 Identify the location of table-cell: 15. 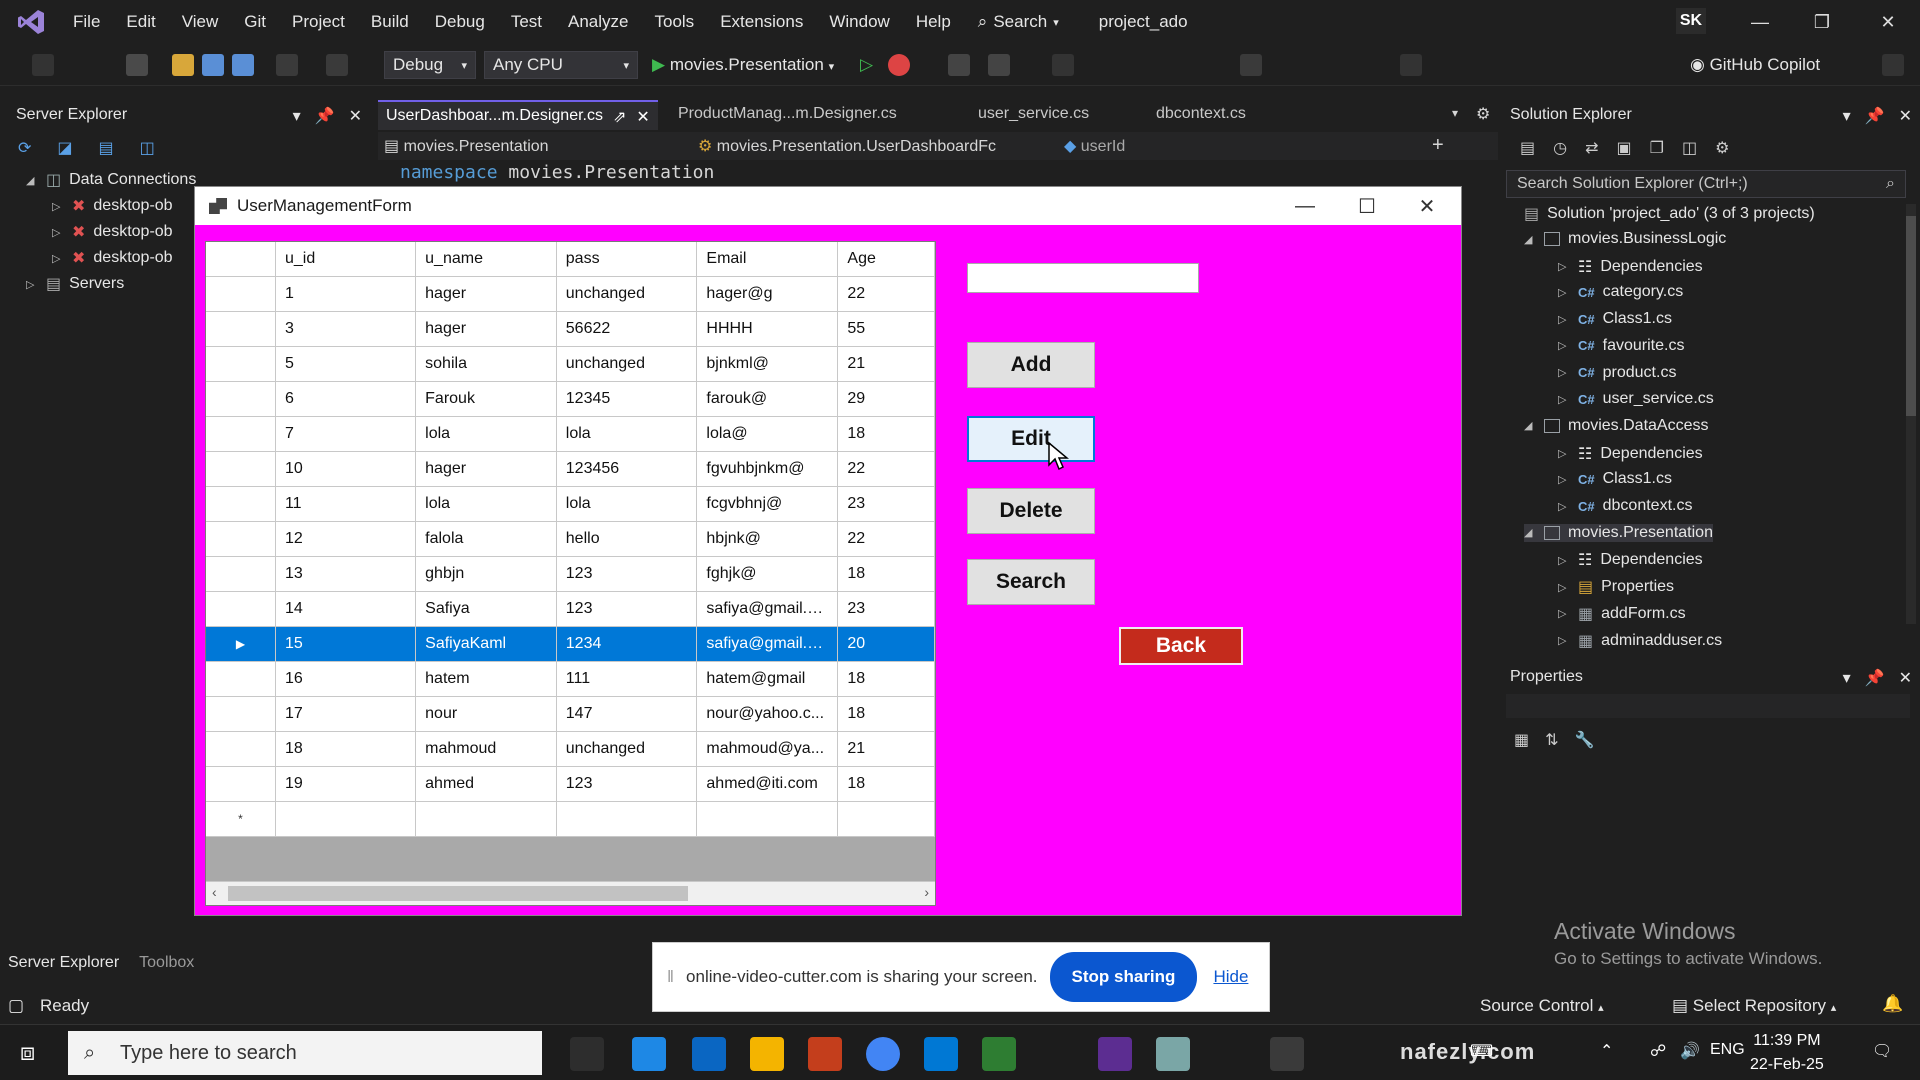
(346, 644).